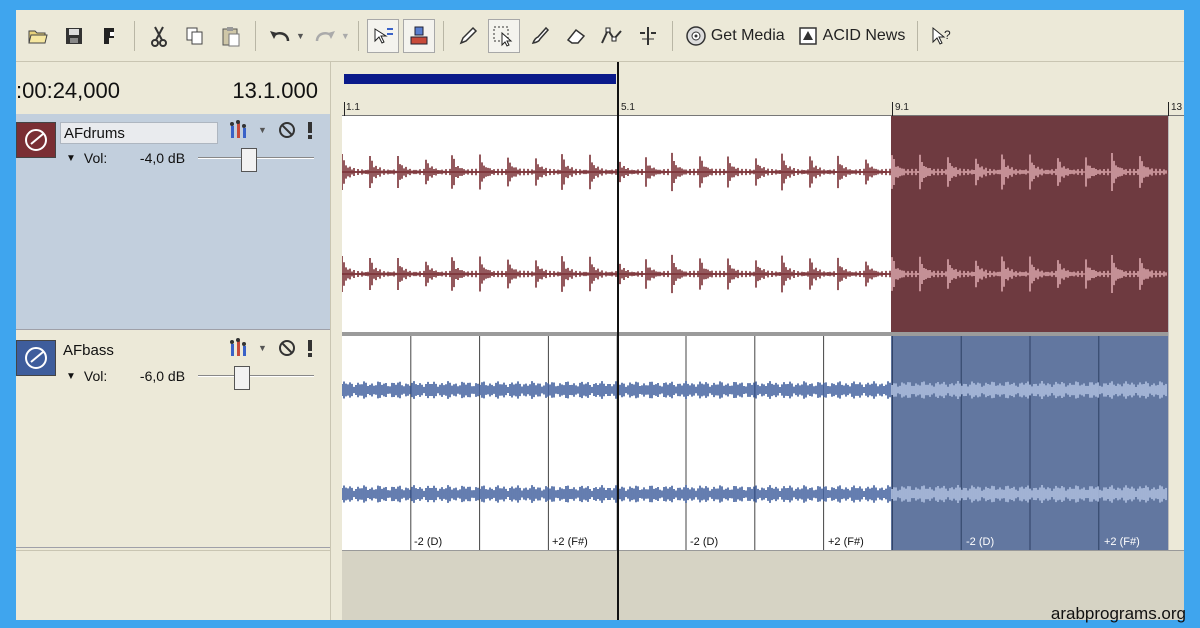 The image size is (1200, 628). I want to click on acid-news-button: ACID News, so click(851, 36).